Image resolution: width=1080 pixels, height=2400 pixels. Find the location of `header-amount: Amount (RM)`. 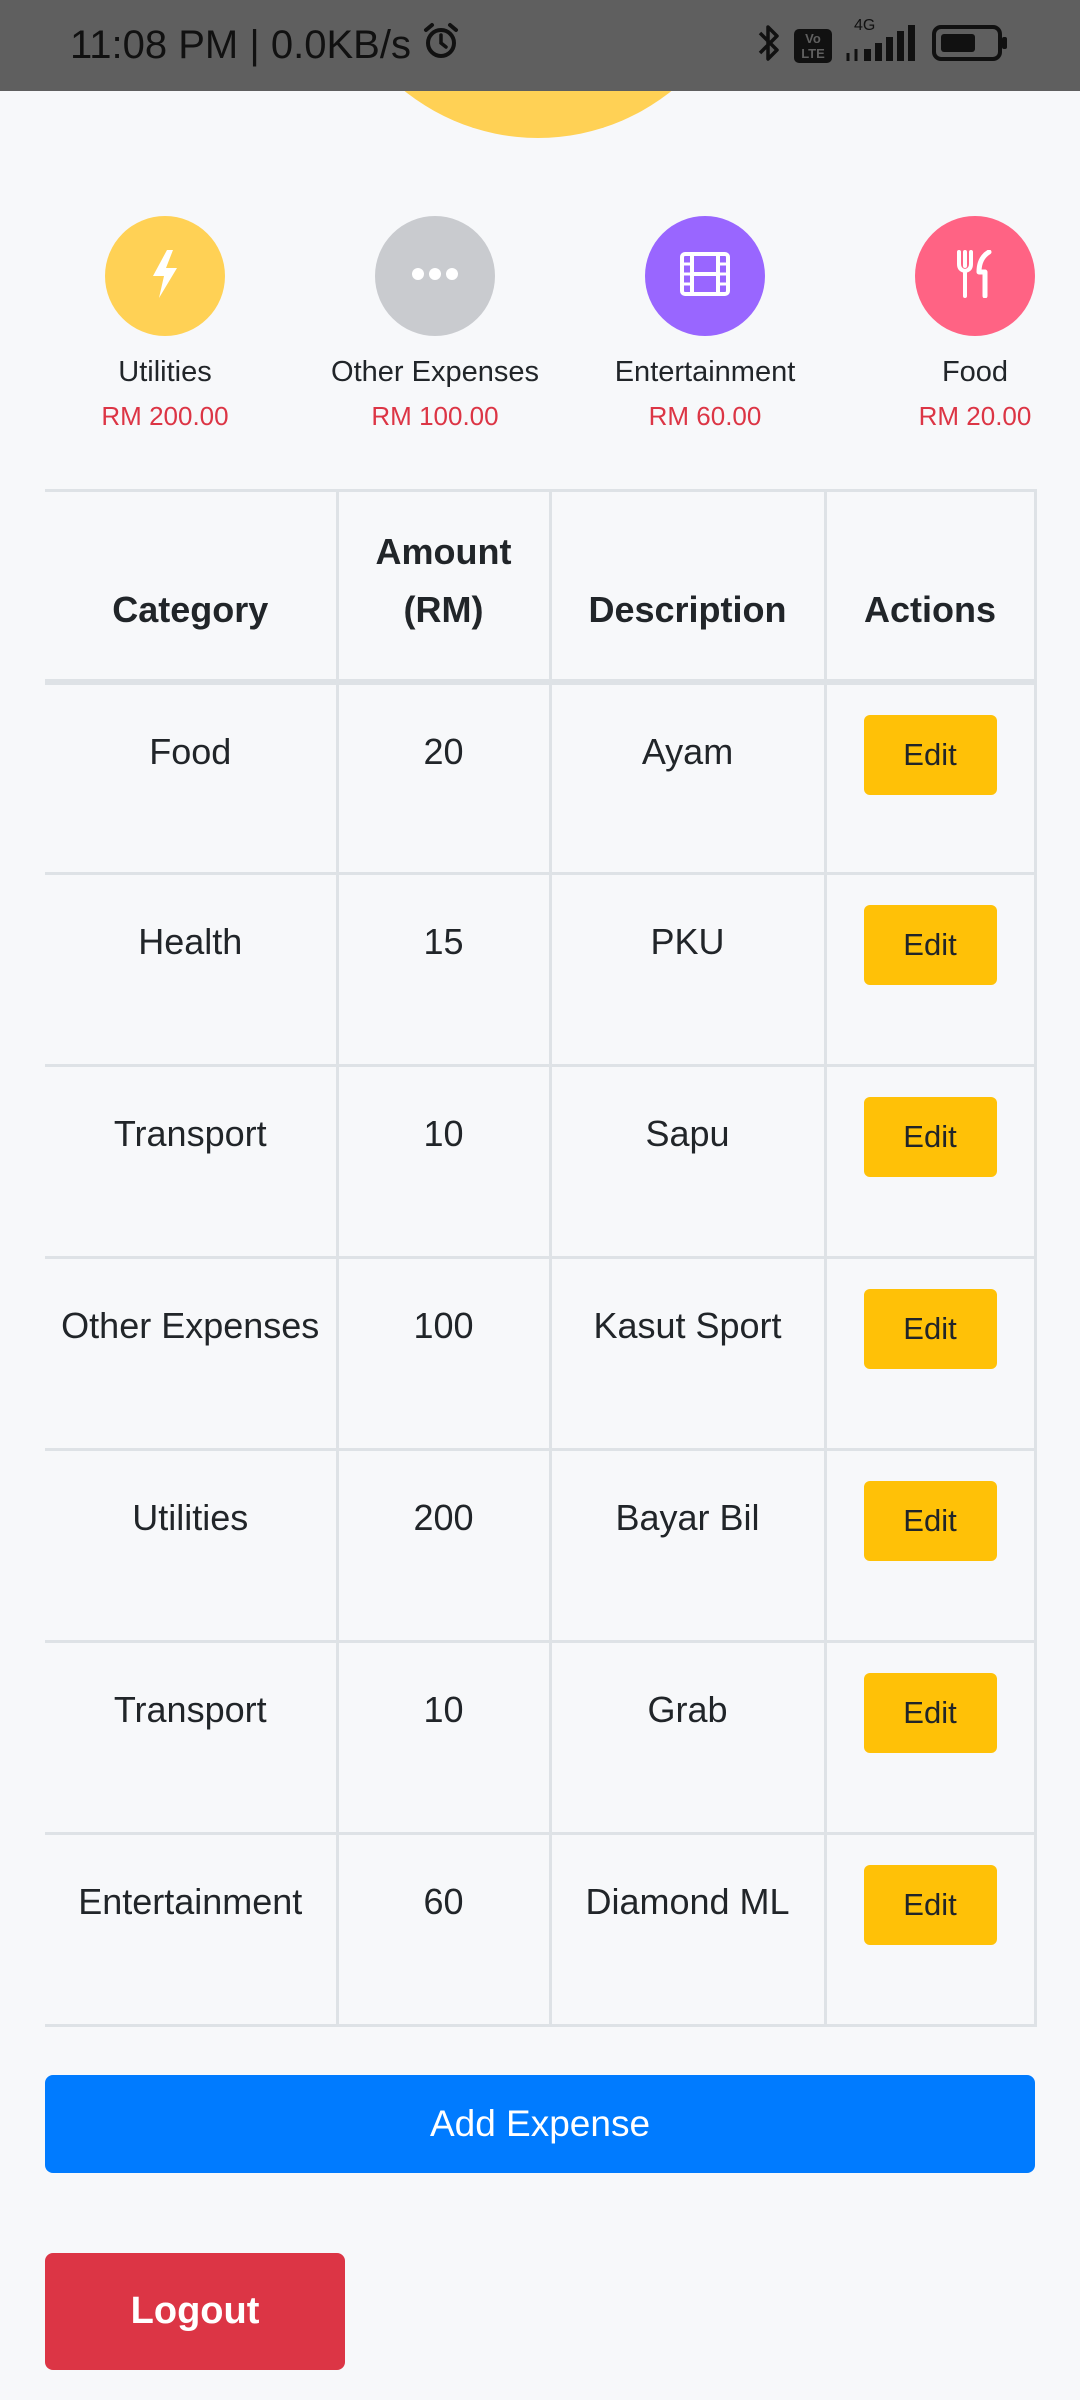

header-amount: Amount (RM) is located at coordinates (443, 587).